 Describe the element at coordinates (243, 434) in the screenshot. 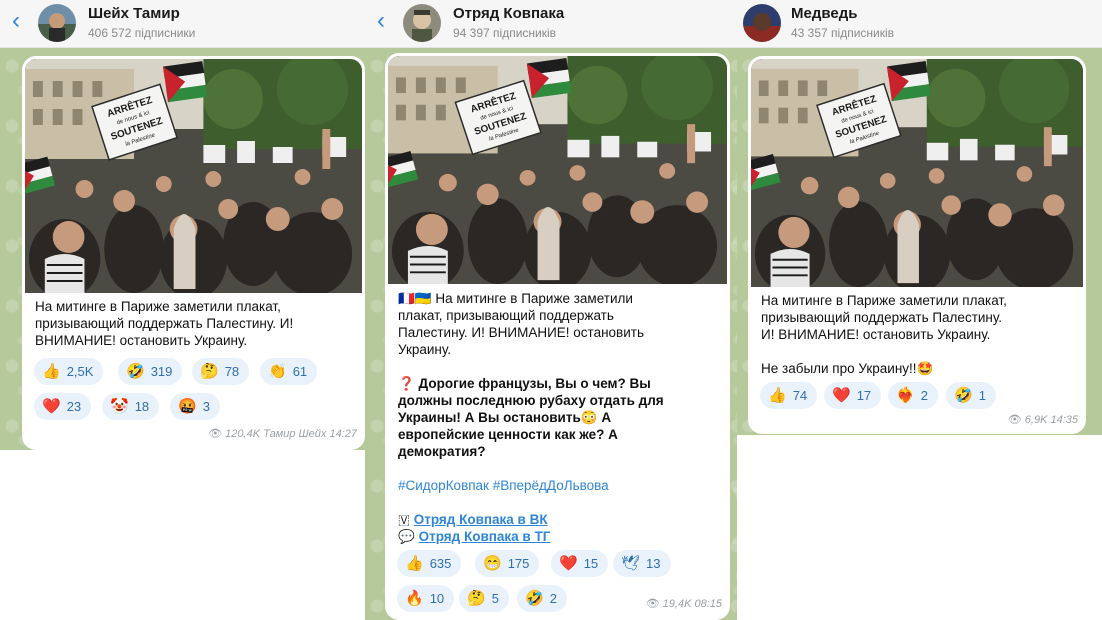

I see `view-count: 120,4K` at that location.